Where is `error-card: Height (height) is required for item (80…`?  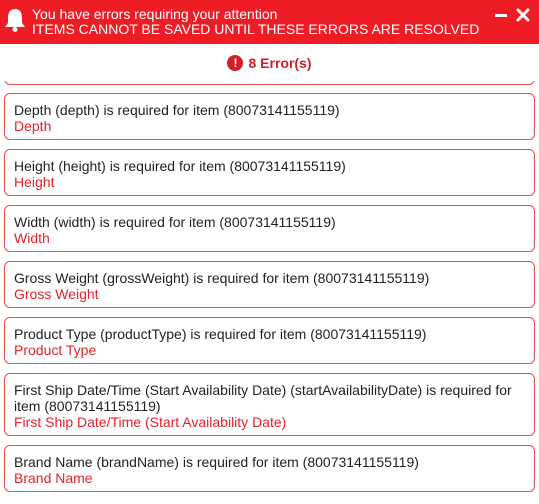 error-card: Height (height) is required for item (80… is located at coordinates (269, 172).